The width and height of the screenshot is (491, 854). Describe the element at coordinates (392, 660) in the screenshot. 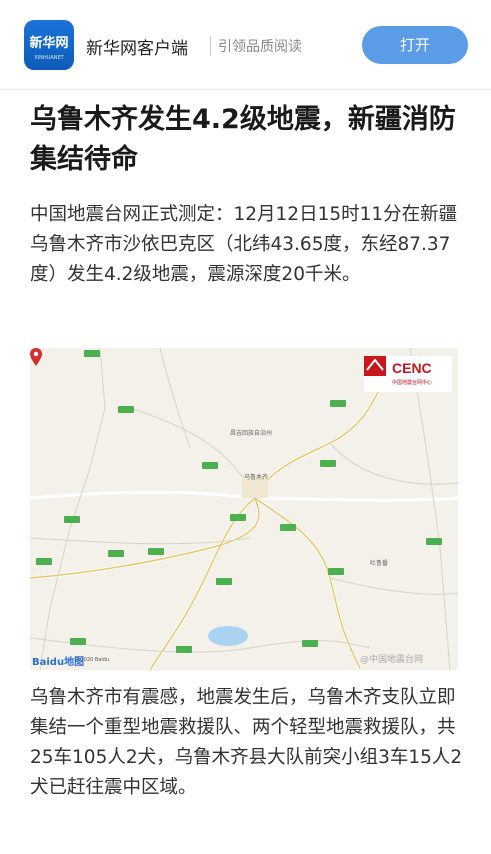

I see `weibo-watermark: @中国地震台网` at that location.